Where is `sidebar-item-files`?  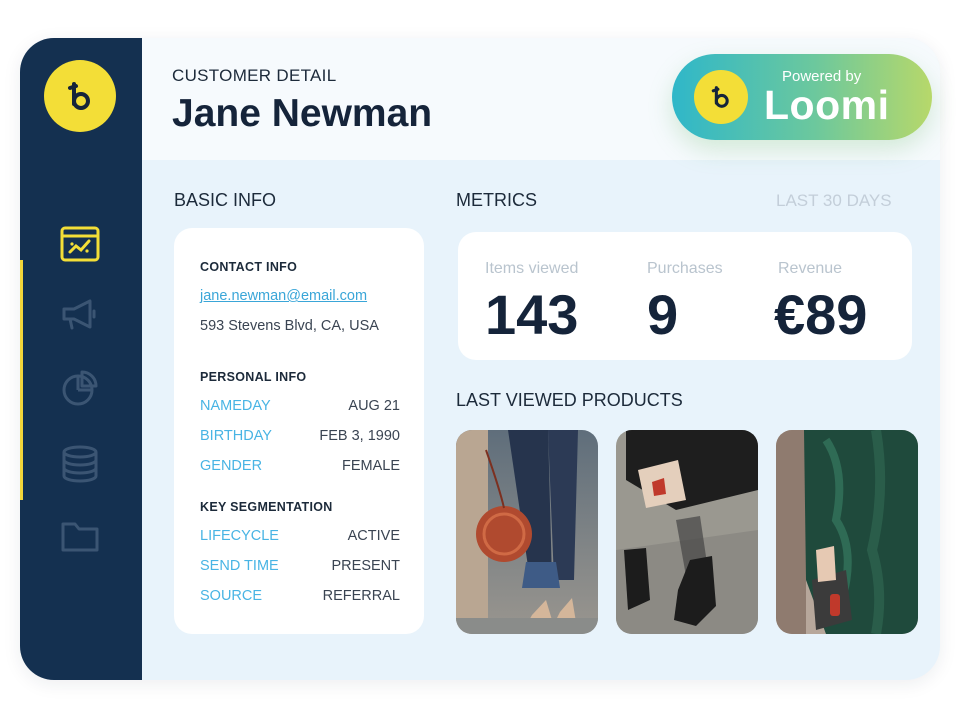 sidebar-item-files is located at coordinates (80, 536).